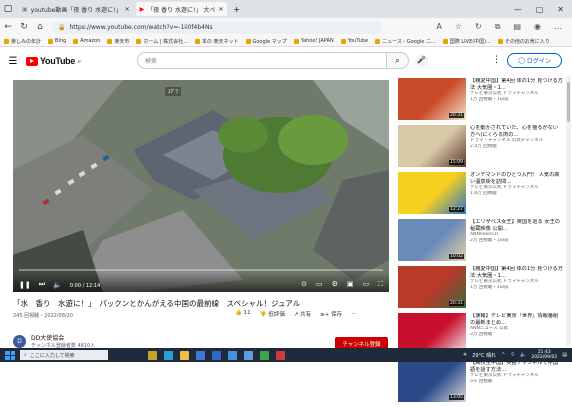  I want to click on recommendation-views: 3万 回視聴, so click(481, 334).